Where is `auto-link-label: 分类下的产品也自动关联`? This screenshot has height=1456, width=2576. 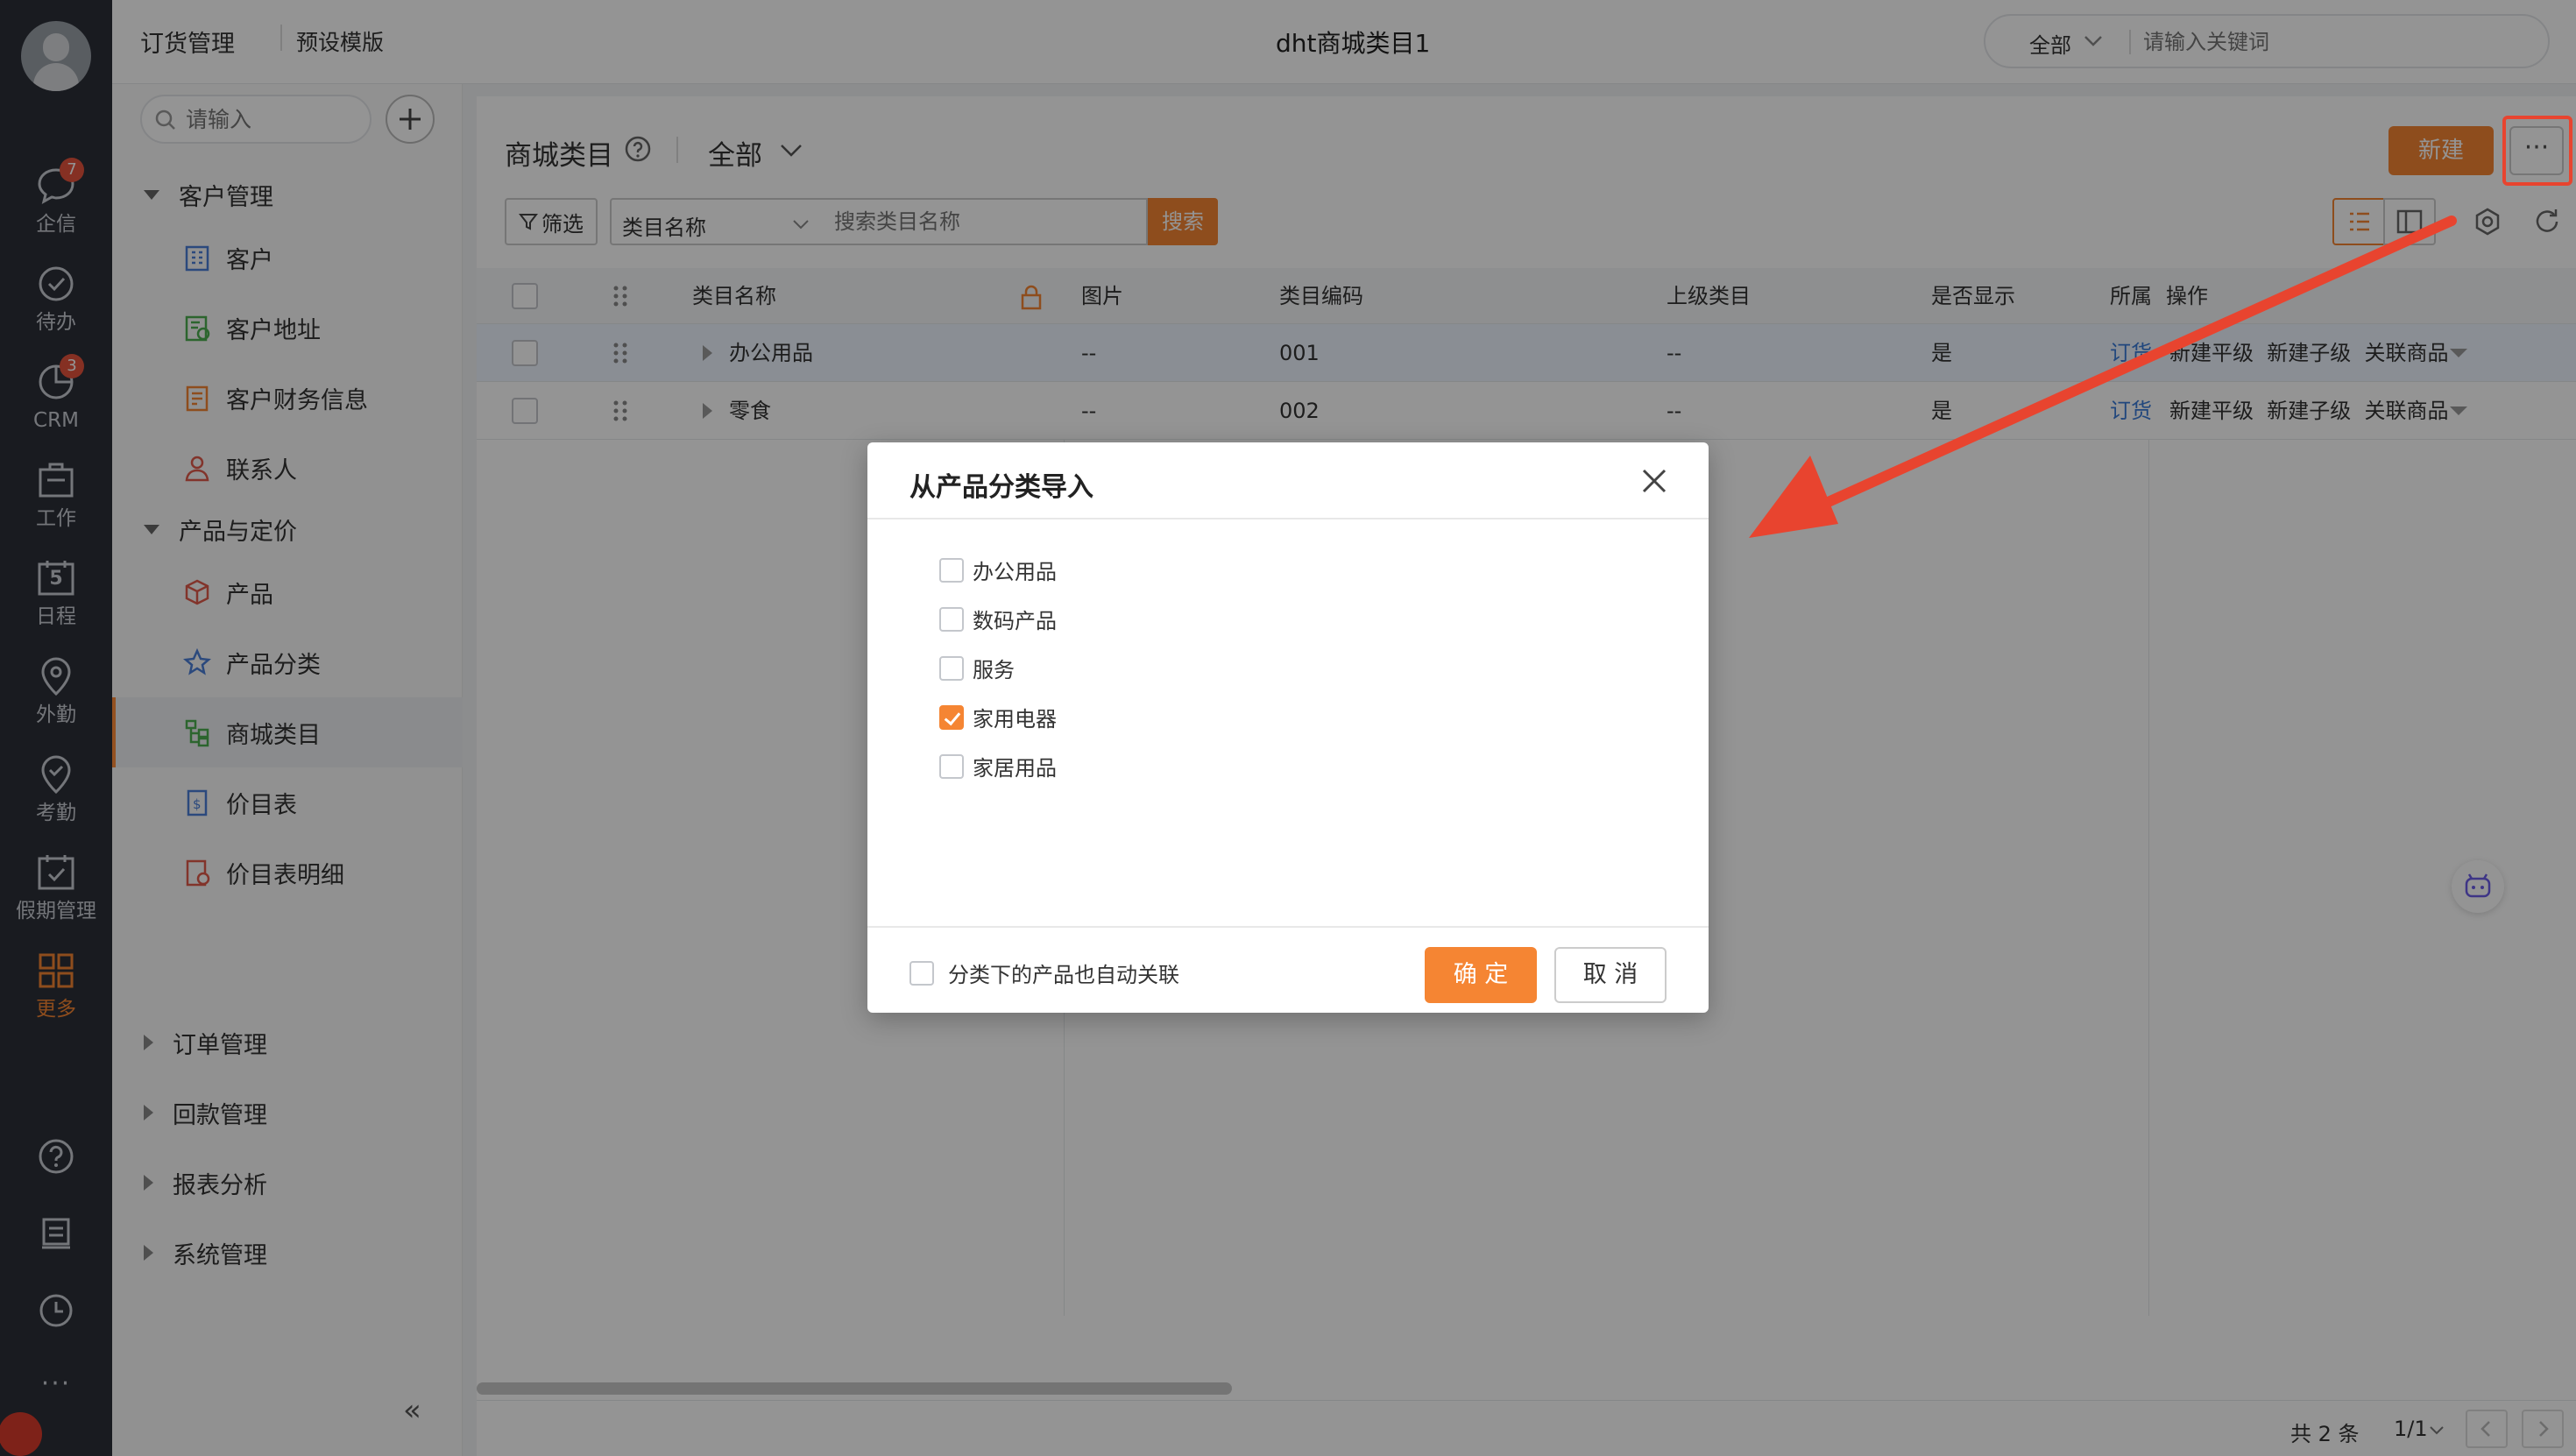
auto-link-label: 分类下的产品也自动关联 is located at coordinates (1063, 975).